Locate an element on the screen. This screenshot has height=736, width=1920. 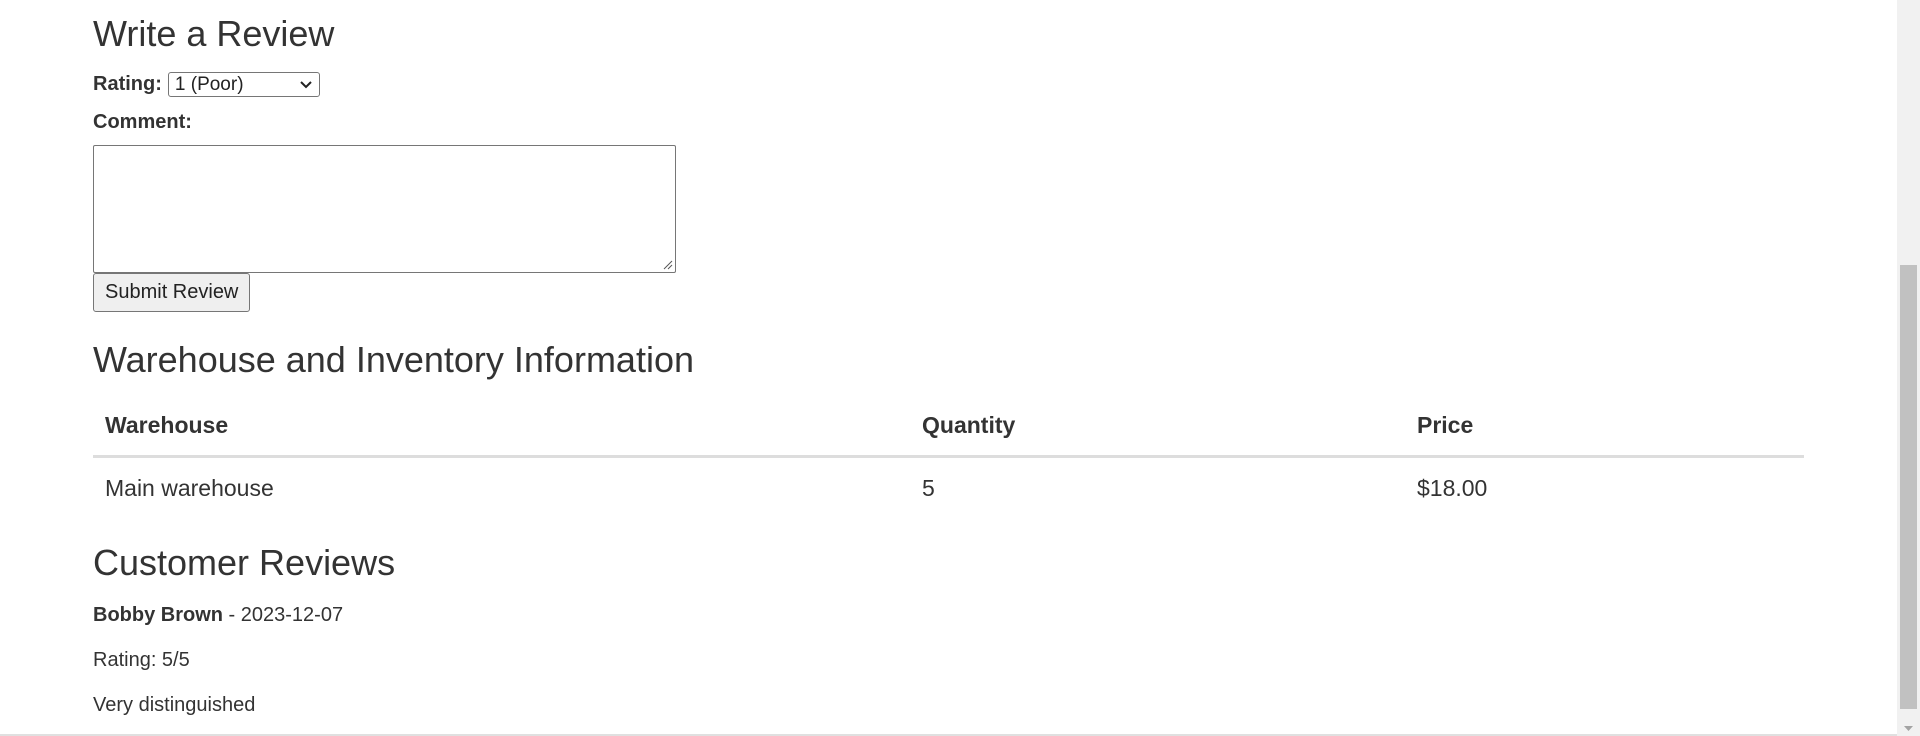
rating-row: Rating: 1 (Poor) is located at coordinates (206, 84).